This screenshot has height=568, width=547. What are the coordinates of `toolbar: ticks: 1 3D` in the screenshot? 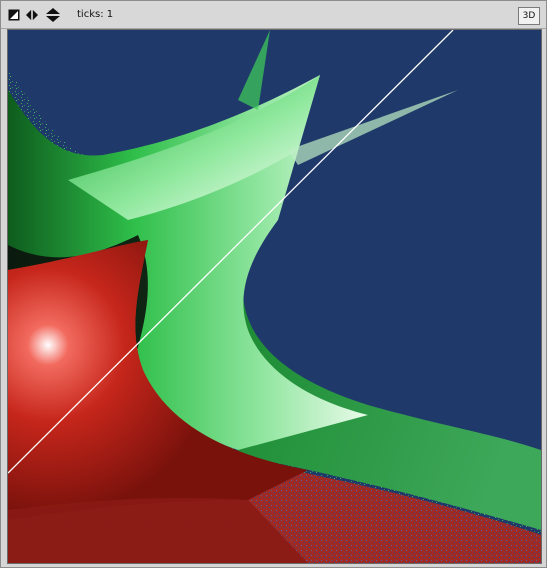 It's located at (273, 15).